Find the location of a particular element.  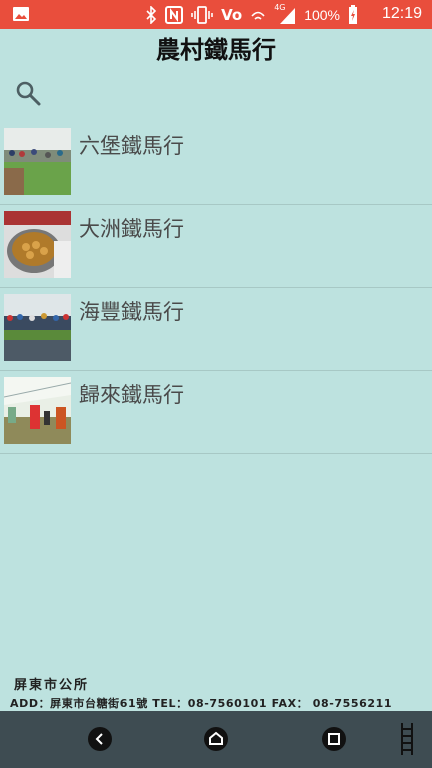

signal-icon: 4G is located at coordinates (285, 14).